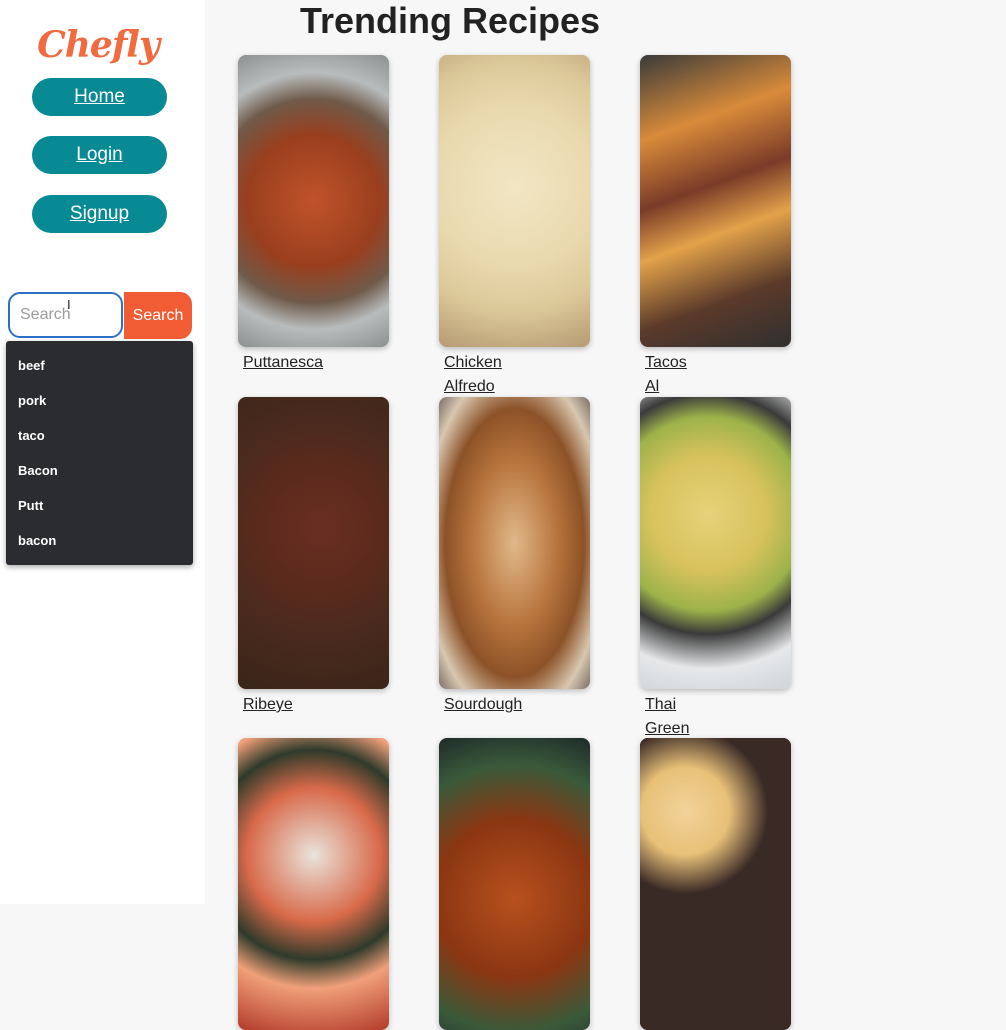 Image resolution: width=1006 pixels, height=1030 pixels. What do you see at coordinates (690, 716) in the screenshot?
I see `recipe-link: Thai Green` at bounding box center [690, 716].